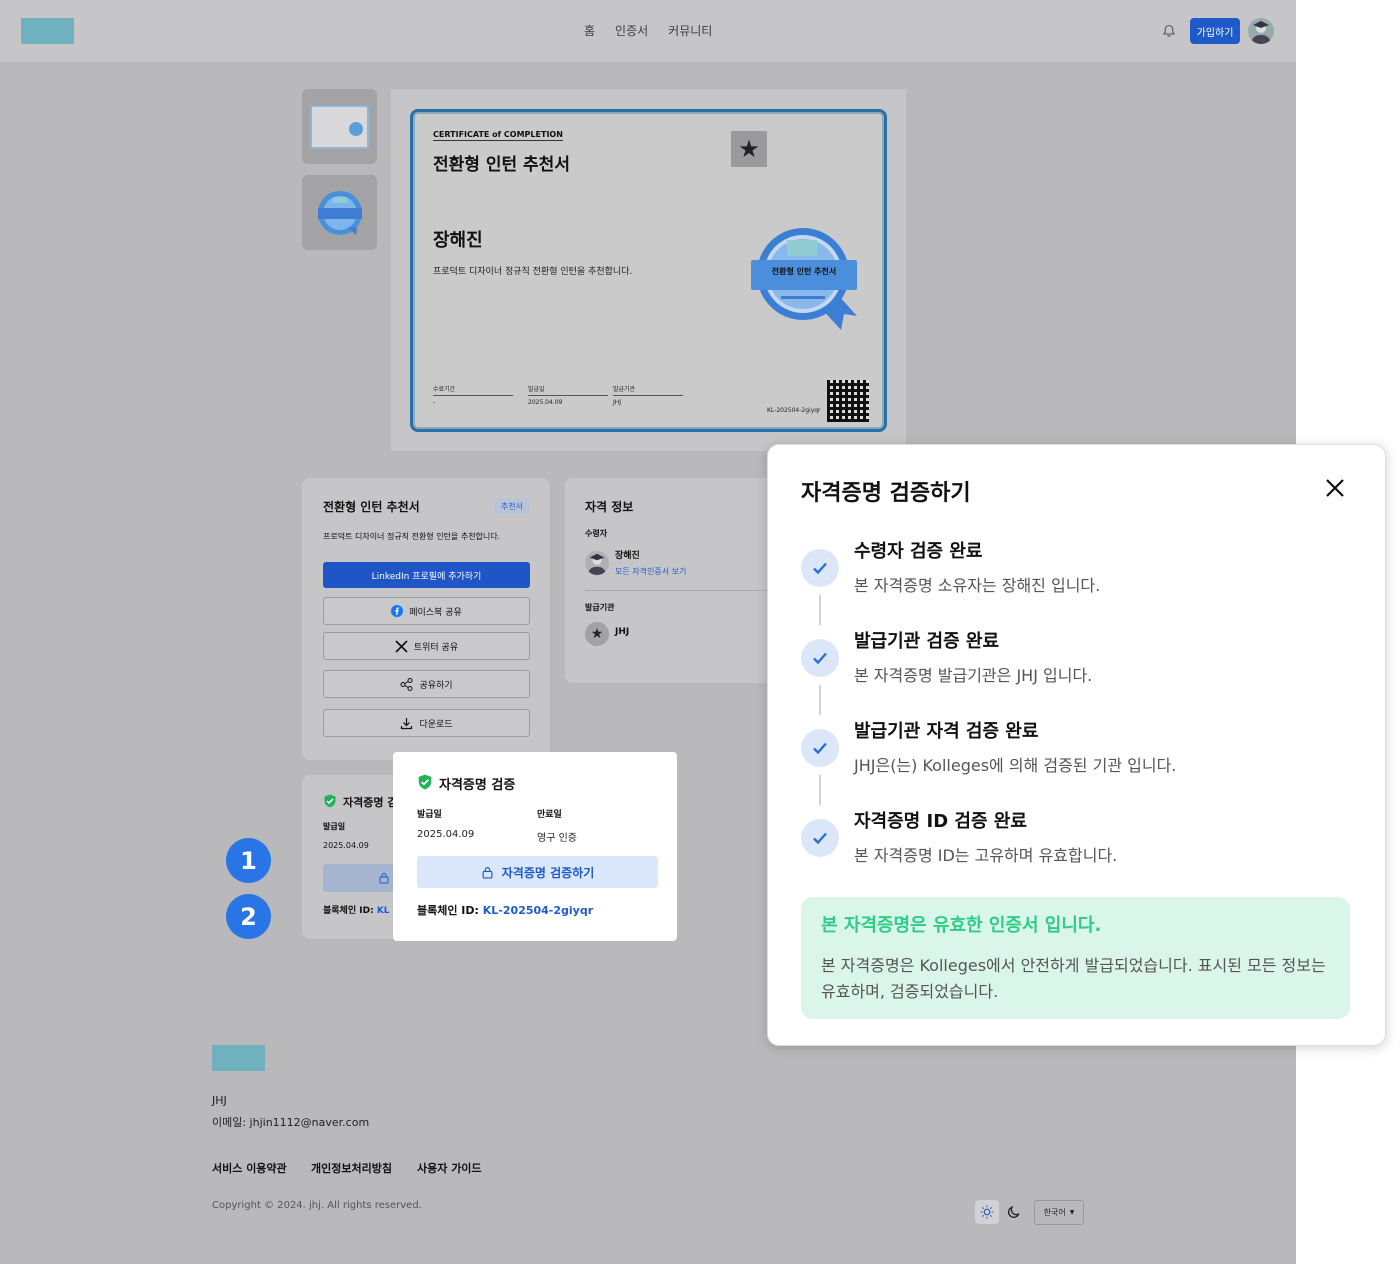 This screenshot has height=1264, width=1400. Describe the element at coordinates (533, 272) in the screenshot. I see `certificate-description: 프로덕트 디자이너 정규직 전환형 인턴을 추천합니다.` at that location.